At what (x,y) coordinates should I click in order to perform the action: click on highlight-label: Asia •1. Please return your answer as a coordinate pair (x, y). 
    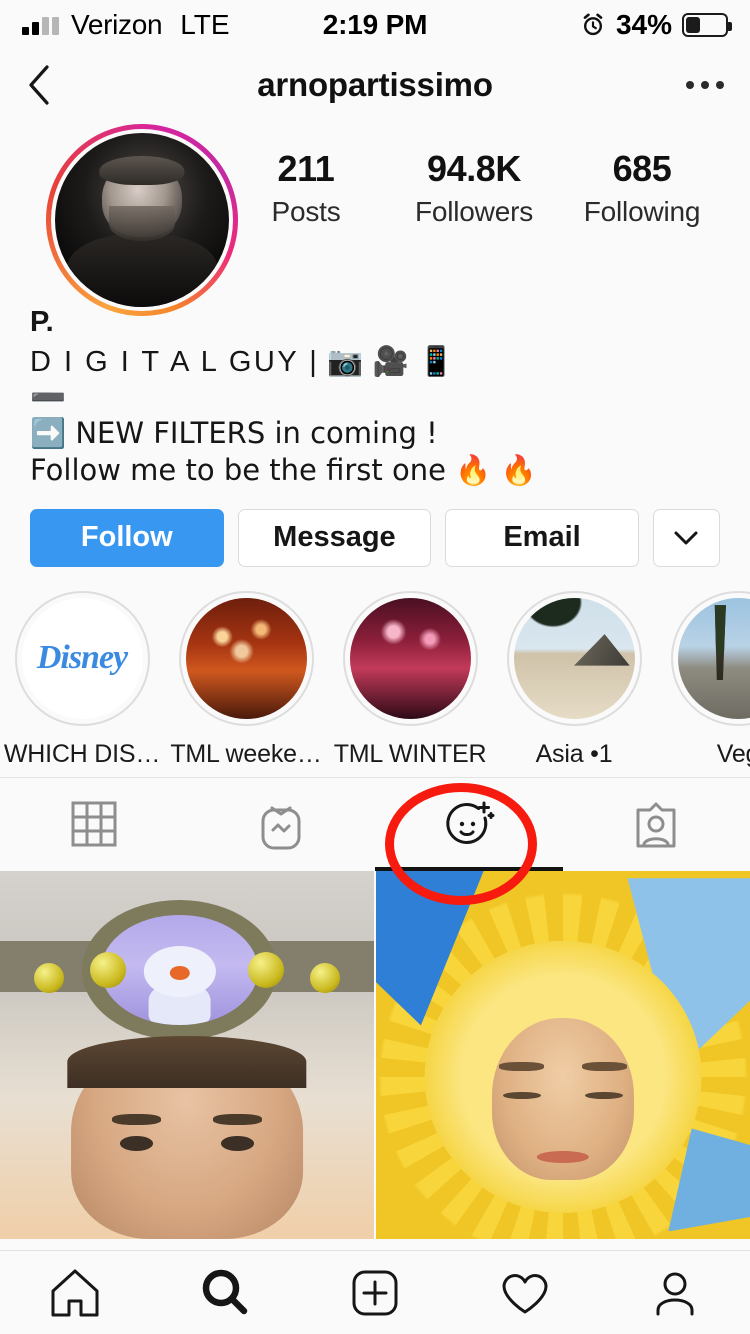
    Looking at the image, I should click on (574, 753).